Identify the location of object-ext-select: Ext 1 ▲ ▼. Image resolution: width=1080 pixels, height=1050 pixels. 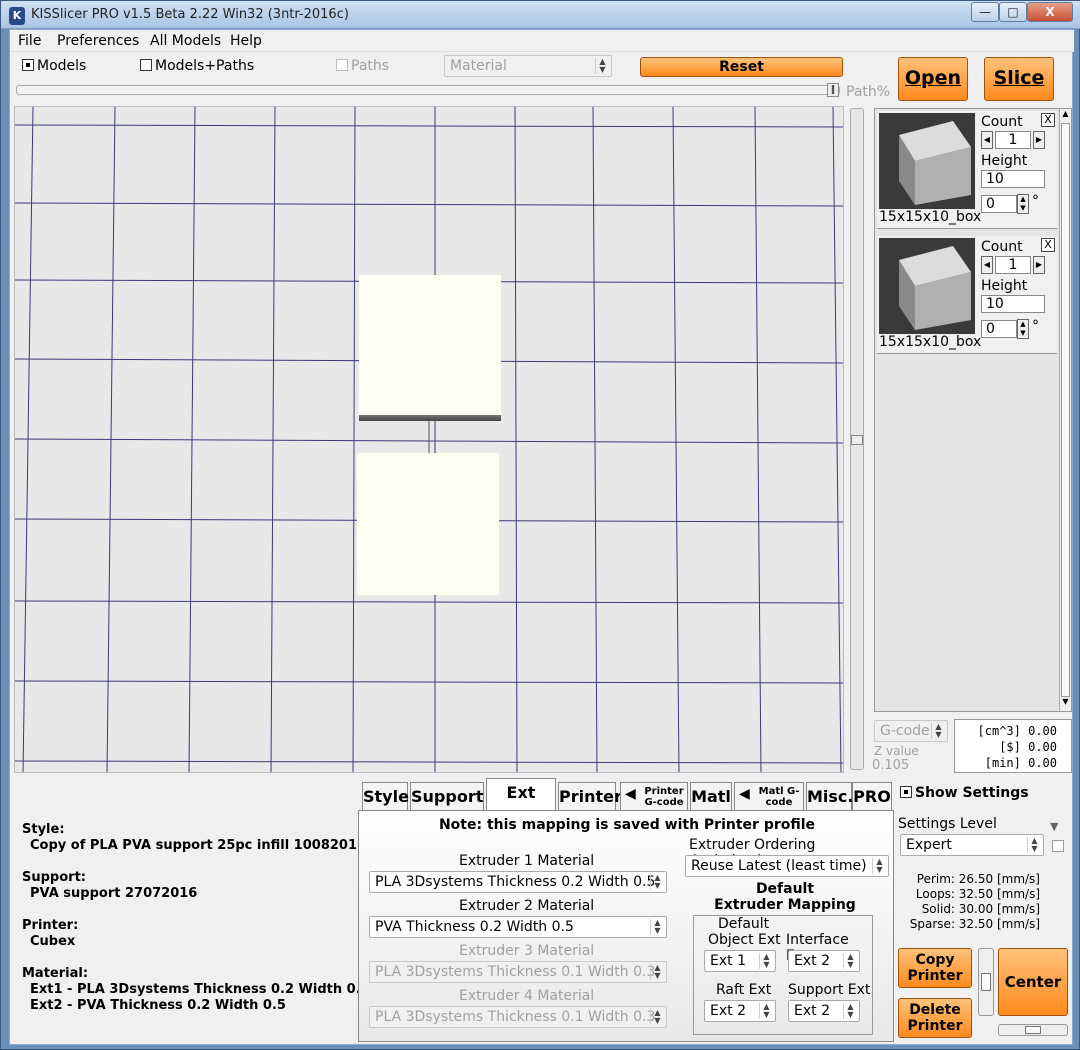
(740, 961).